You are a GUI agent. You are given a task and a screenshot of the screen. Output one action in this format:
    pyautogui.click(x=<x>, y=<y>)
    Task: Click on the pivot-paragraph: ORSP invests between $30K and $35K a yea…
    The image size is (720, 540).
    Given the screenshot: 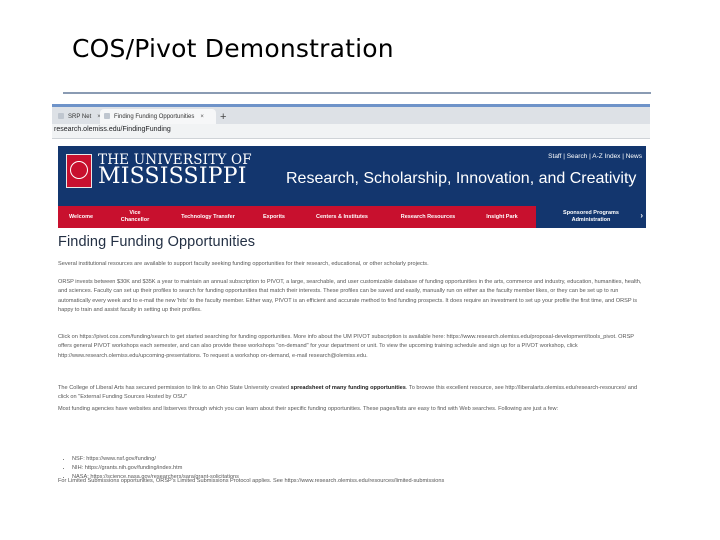 What is the action you would take?
    pyautogui.click(x=350, y=296)
    